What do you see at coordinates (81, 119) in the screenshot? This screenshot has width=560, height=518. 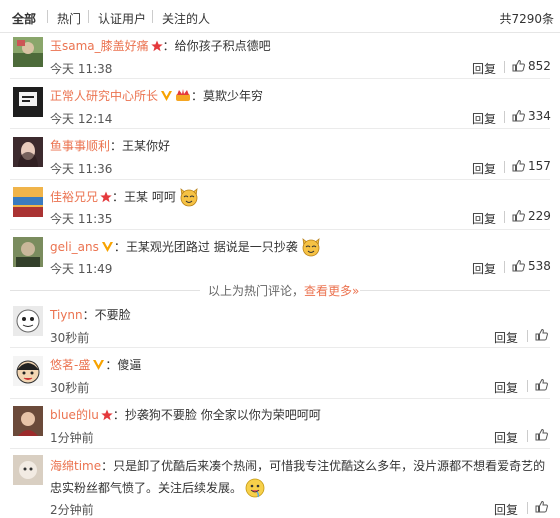 I see `comment-time: 今天 12:14` at bounding box center [81, 119].